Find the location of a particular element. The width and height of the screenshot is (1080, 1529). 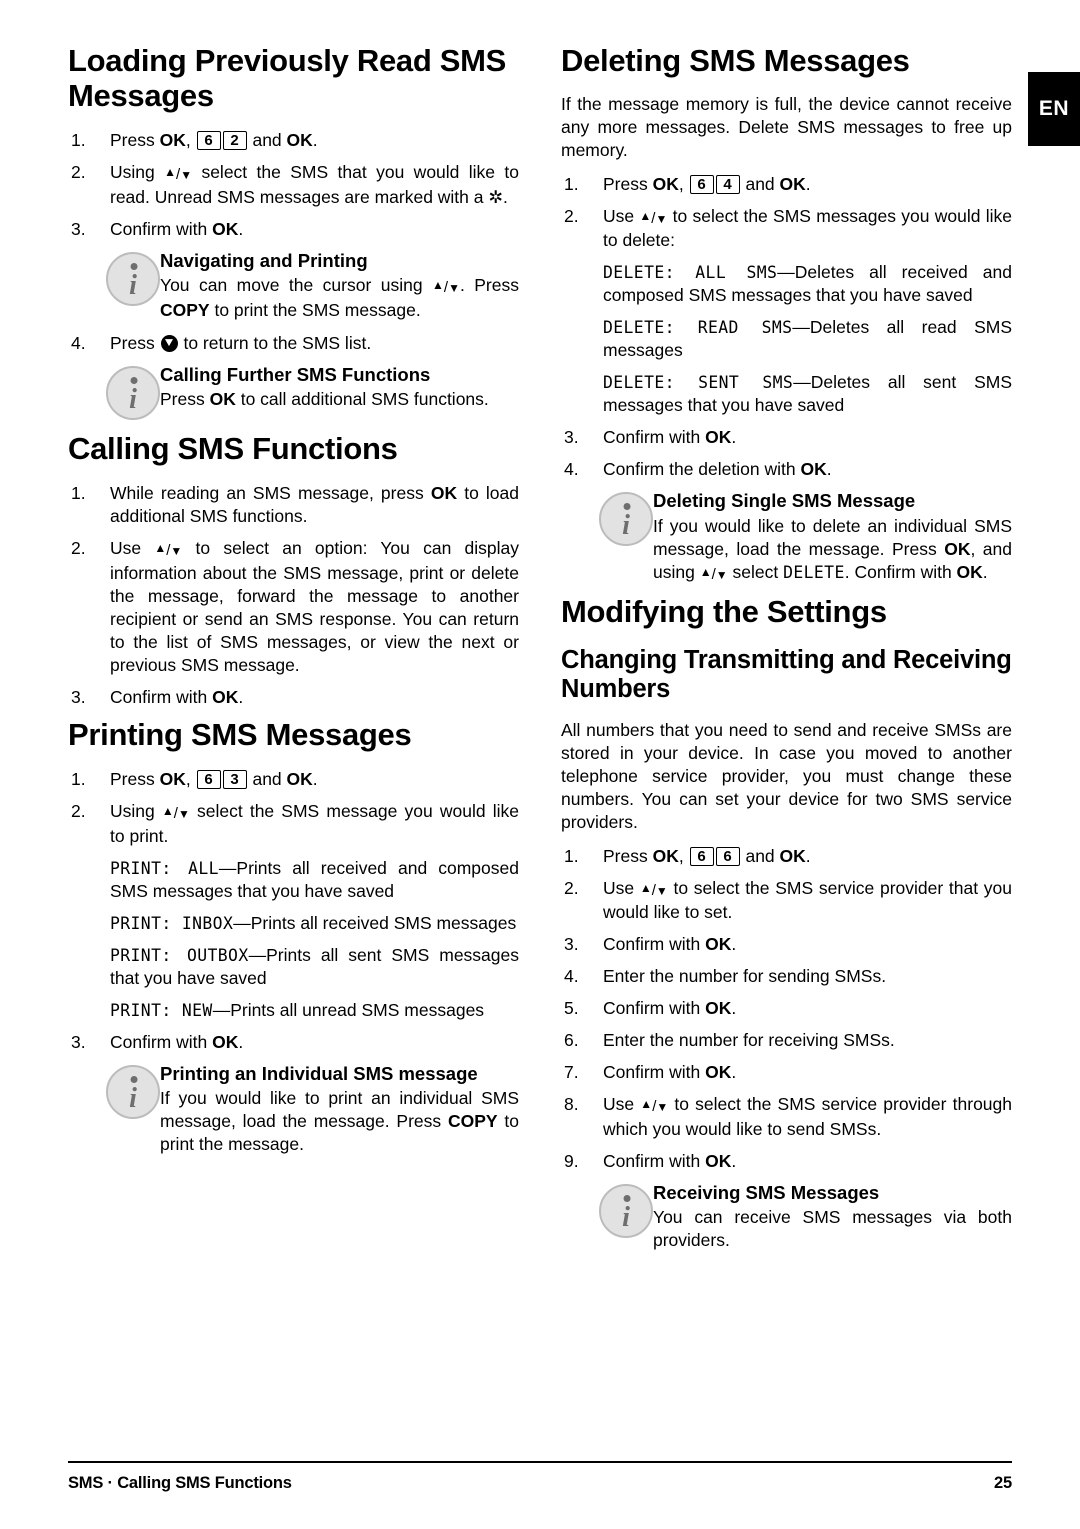

list-item: 4. Press to return to the SMS list. is located at coordinates (293, 343).